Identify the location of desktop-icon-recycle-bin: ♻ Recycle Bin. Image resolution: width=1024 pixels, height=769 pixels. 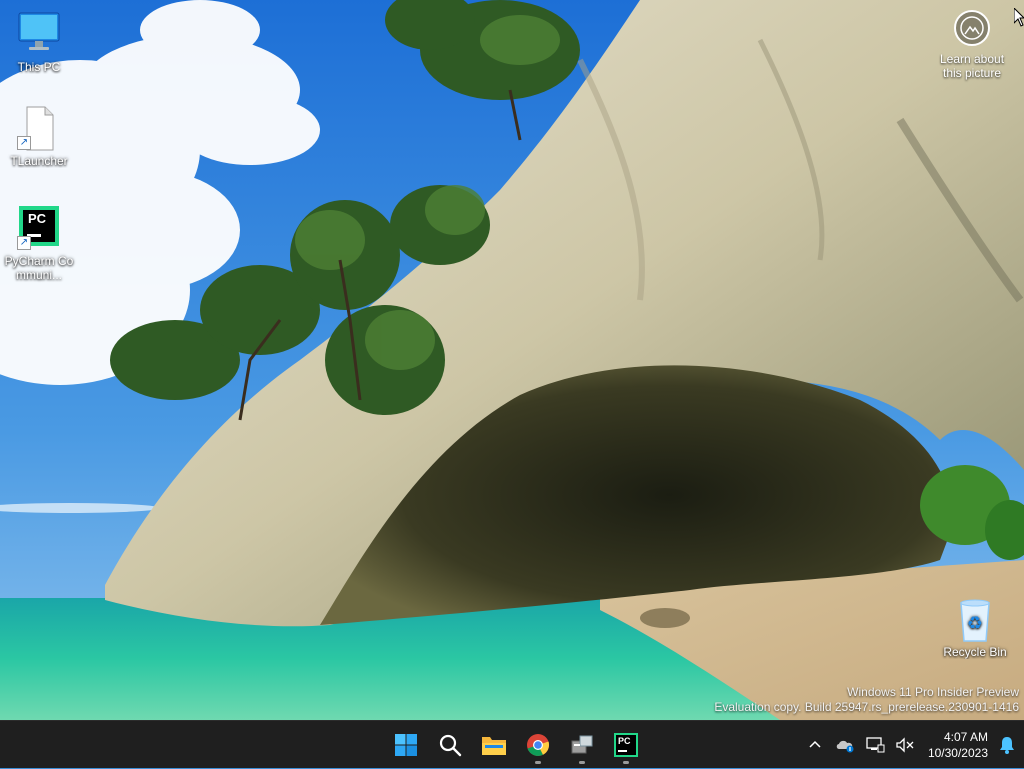
(975, 627).